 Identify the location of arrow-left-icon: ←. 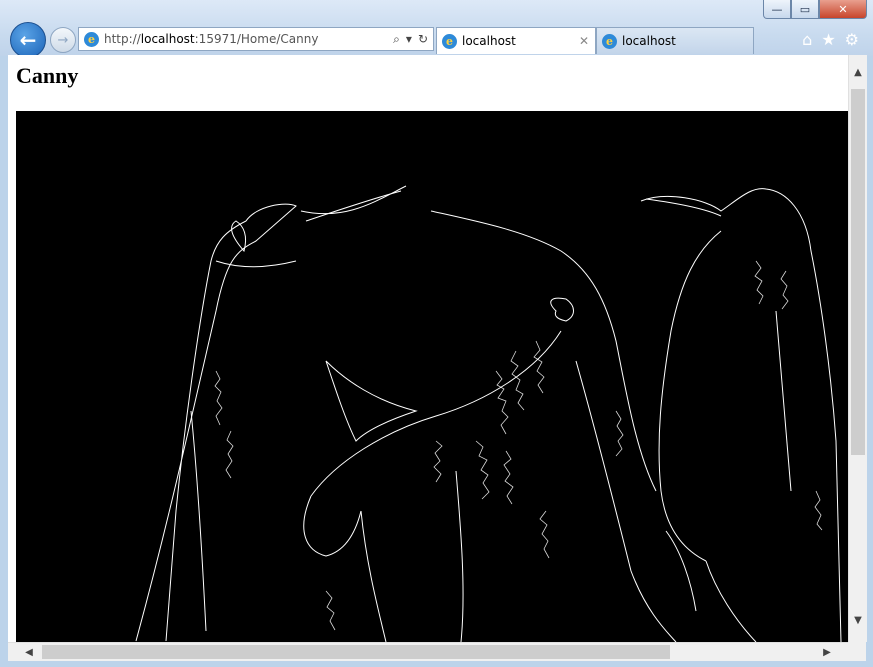
(28, 40).